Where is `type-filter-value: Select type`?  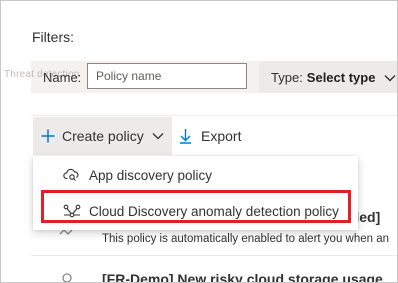 type-filter-value: Select type is located at coordinates (341, 77).